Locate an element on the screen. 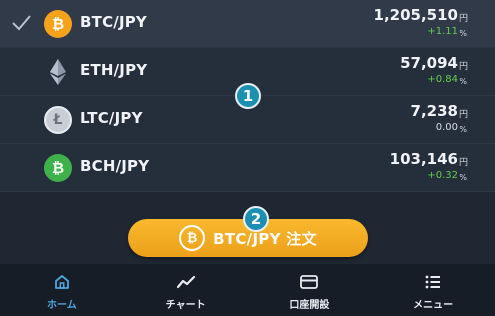 The height and width of the screenshot is (316, 495). tab-menu: メニュー is located at coordinates (433, 290).